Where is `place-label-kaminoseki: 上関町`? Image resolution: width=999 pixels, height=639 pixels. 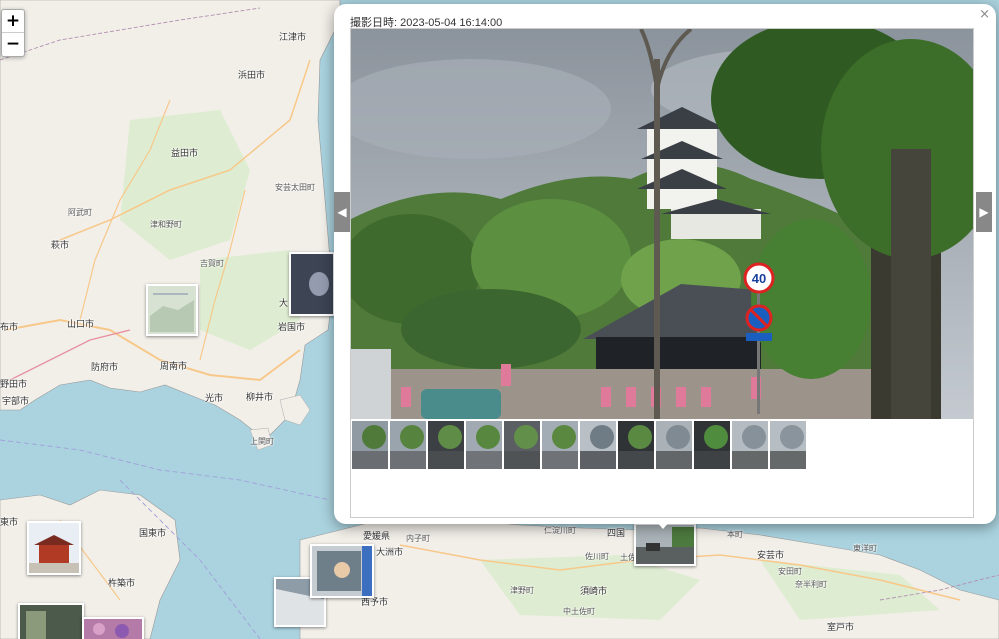
place-label-kaminoseki: 上関町 is located at coordinates (262, 441).